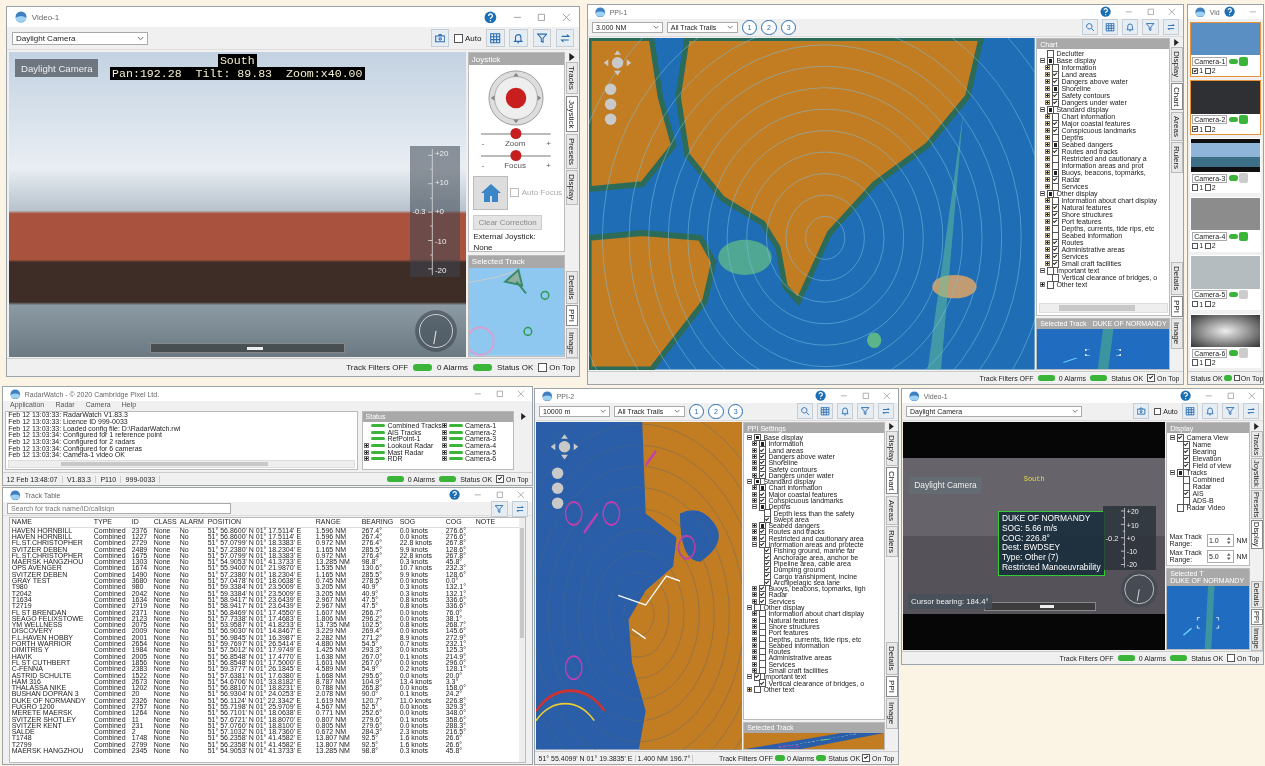  What do you see at coordinates (237, 60) in the screenshot?
I see `heading-label: South` at bounding box center [237, 60].